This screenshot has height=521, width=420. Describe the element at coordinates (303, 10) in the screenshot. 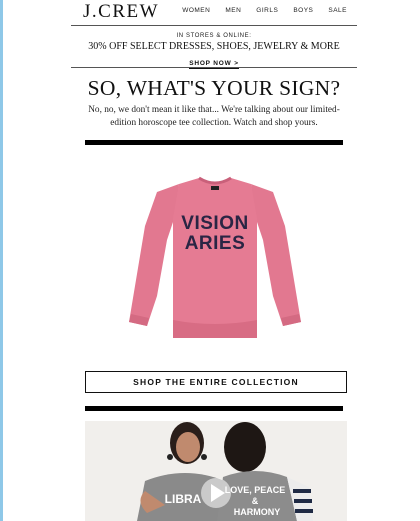

I see `nav-item-boys: BOYS` at that location.